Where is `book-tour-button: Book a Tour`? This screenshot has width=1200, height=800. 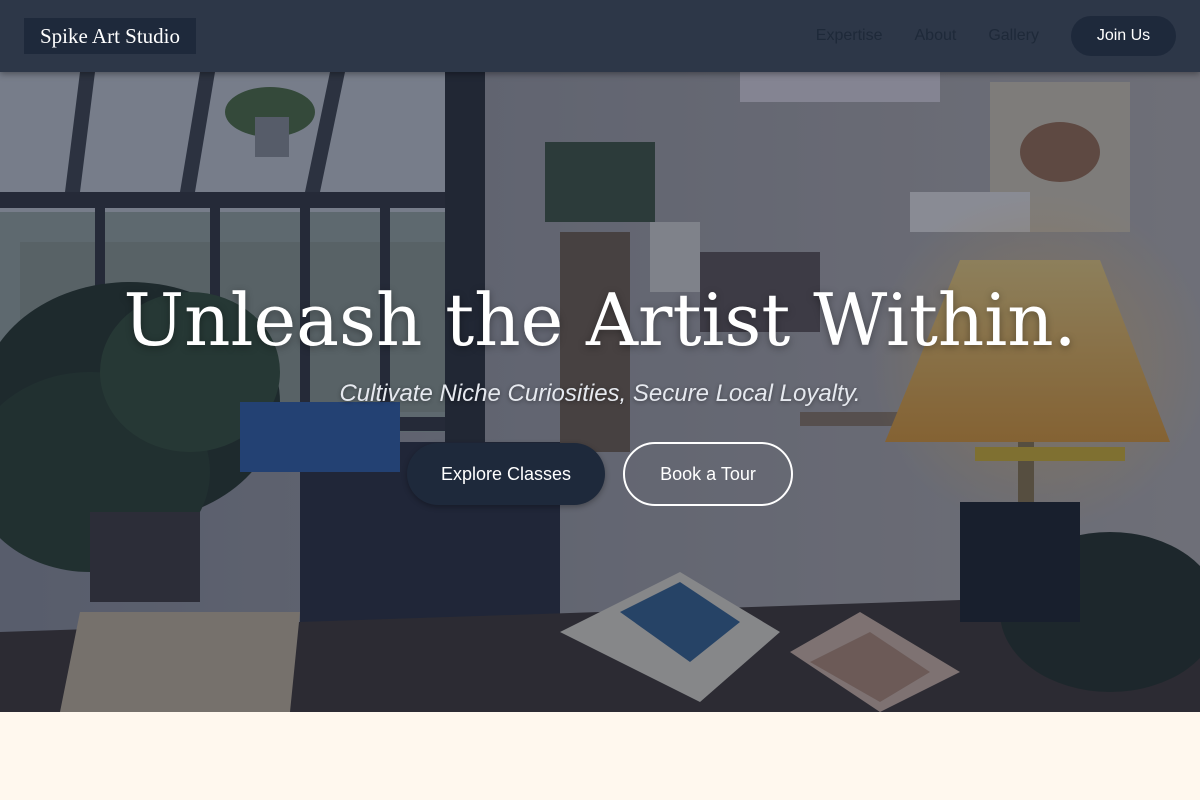 book-tour-button: Book a Tour is located at coordinates (708, 474).